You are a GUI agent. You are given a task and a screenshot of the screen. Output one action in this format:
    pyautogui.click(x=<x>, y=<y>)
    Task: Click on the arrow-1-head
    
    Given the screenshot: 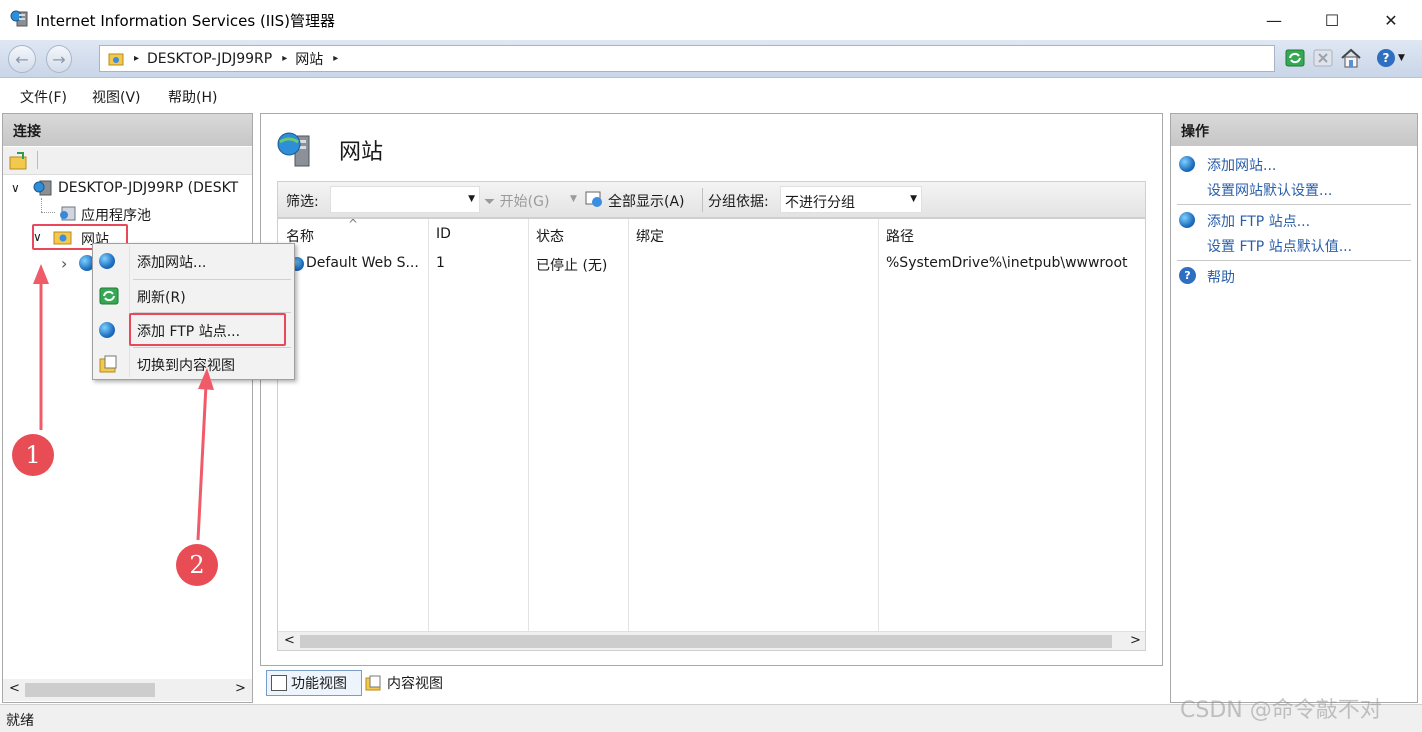 What is the action you would take?
    pyautogui.click(x=41, y=274)
    